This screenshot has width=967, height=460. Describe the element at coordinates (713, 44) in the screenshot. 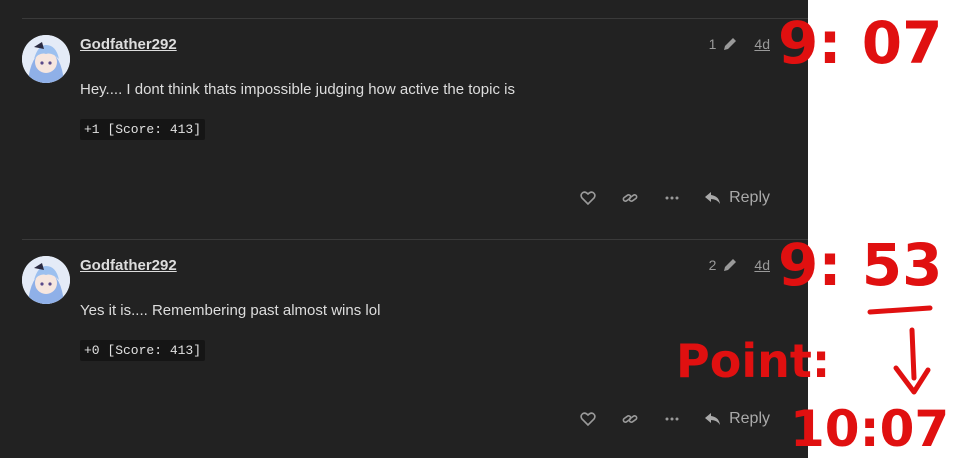

I see `edit-count: 1` at that location.